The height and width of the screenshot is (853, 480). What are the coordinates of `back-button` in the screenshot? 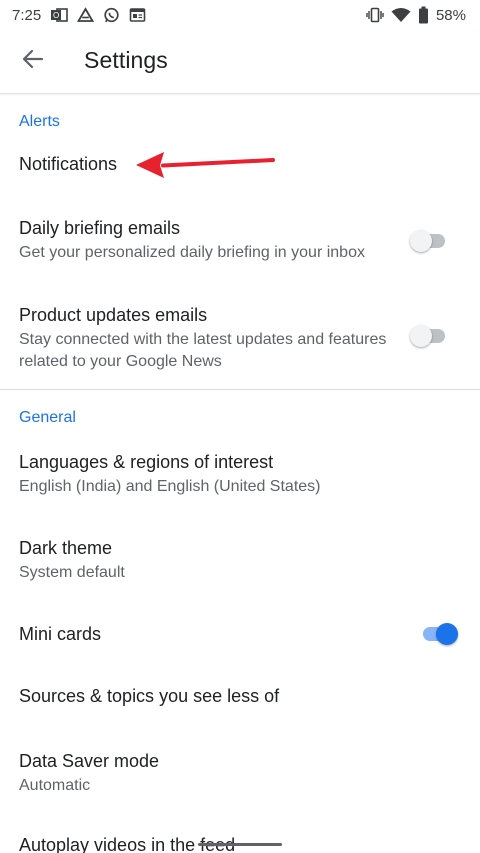 It's located at (33, 61).